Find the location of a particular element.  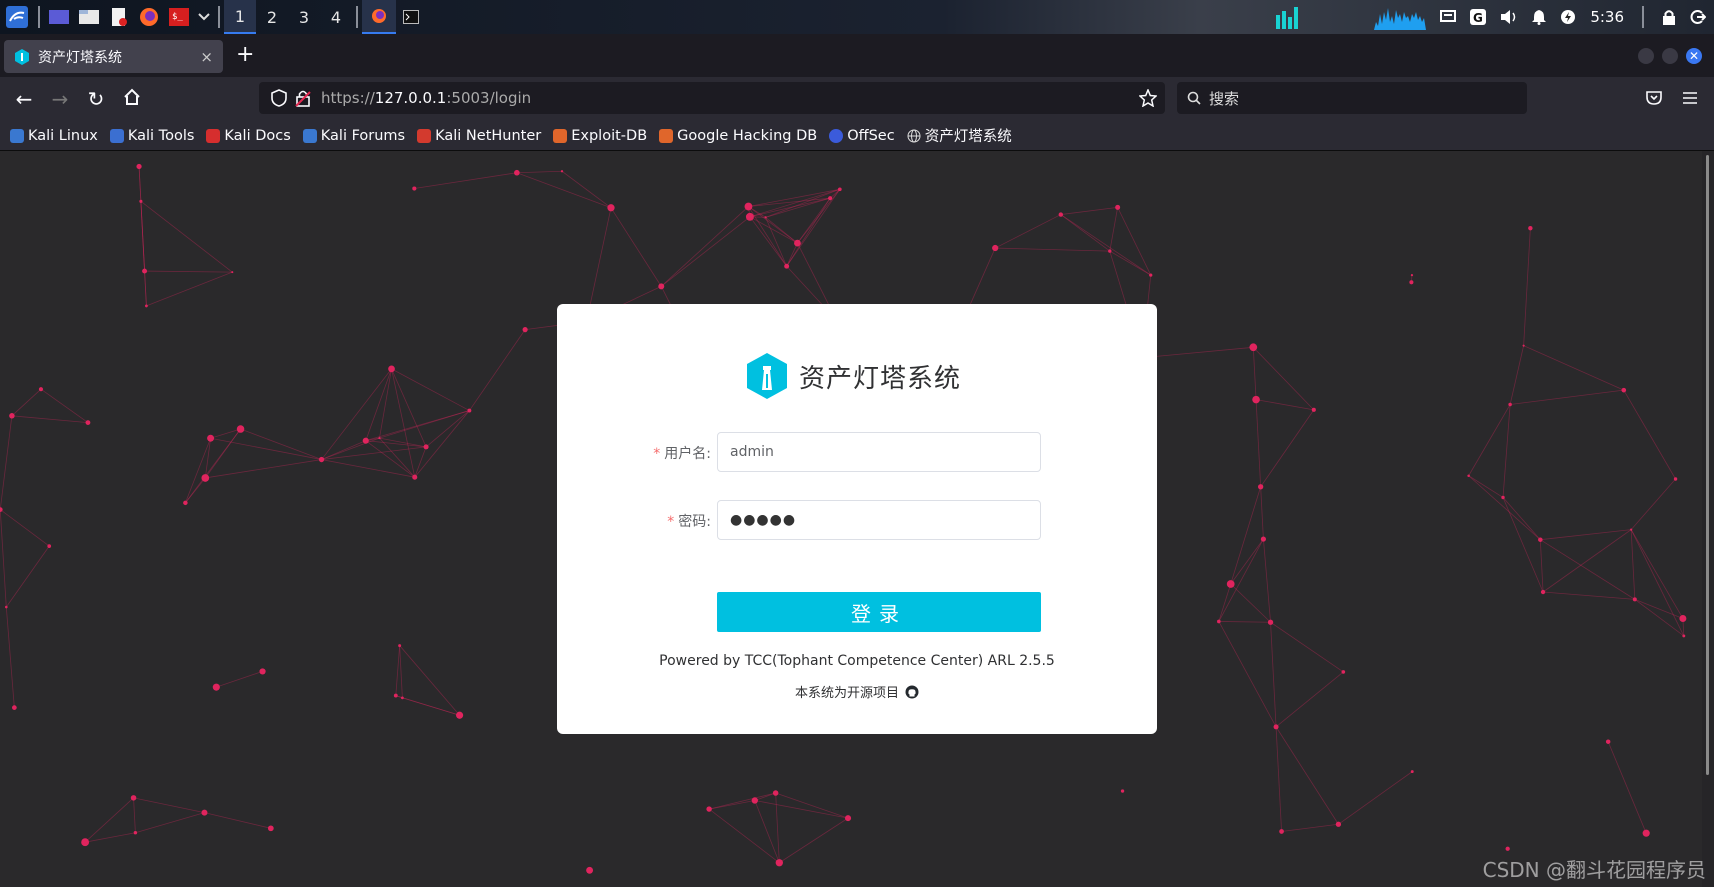

forward-button: → is located at coordinates (60, 99).